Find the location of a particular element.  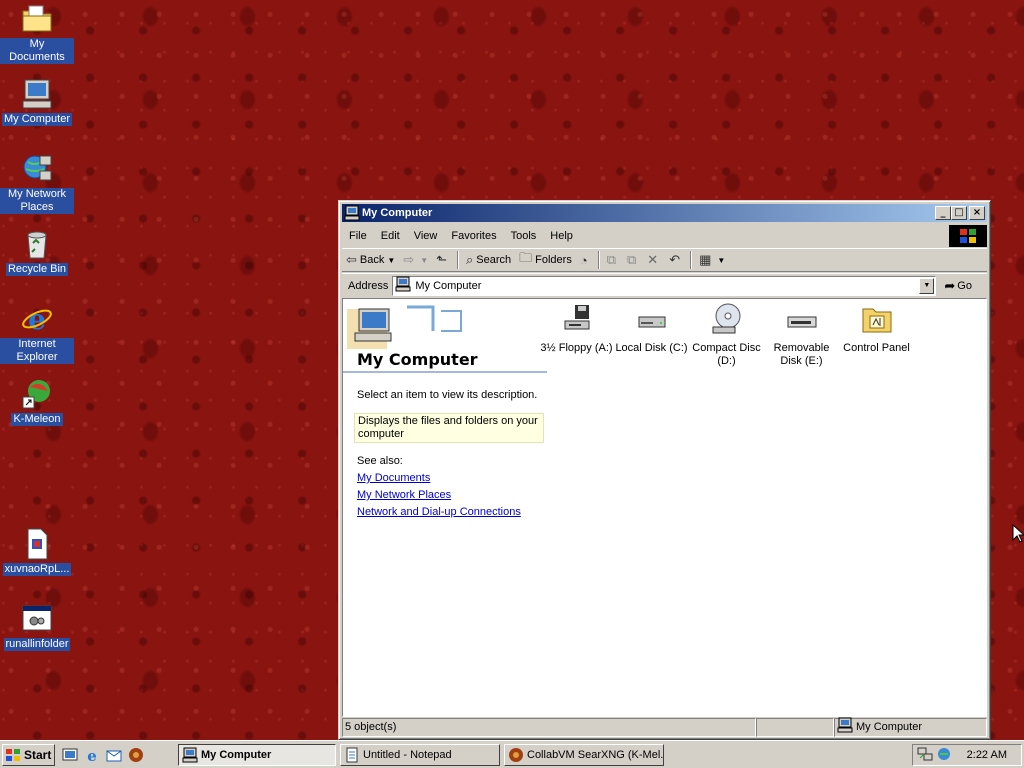

desktop-icon-recycle-bin: Recycle Bin is located at coordinates (37, 251).